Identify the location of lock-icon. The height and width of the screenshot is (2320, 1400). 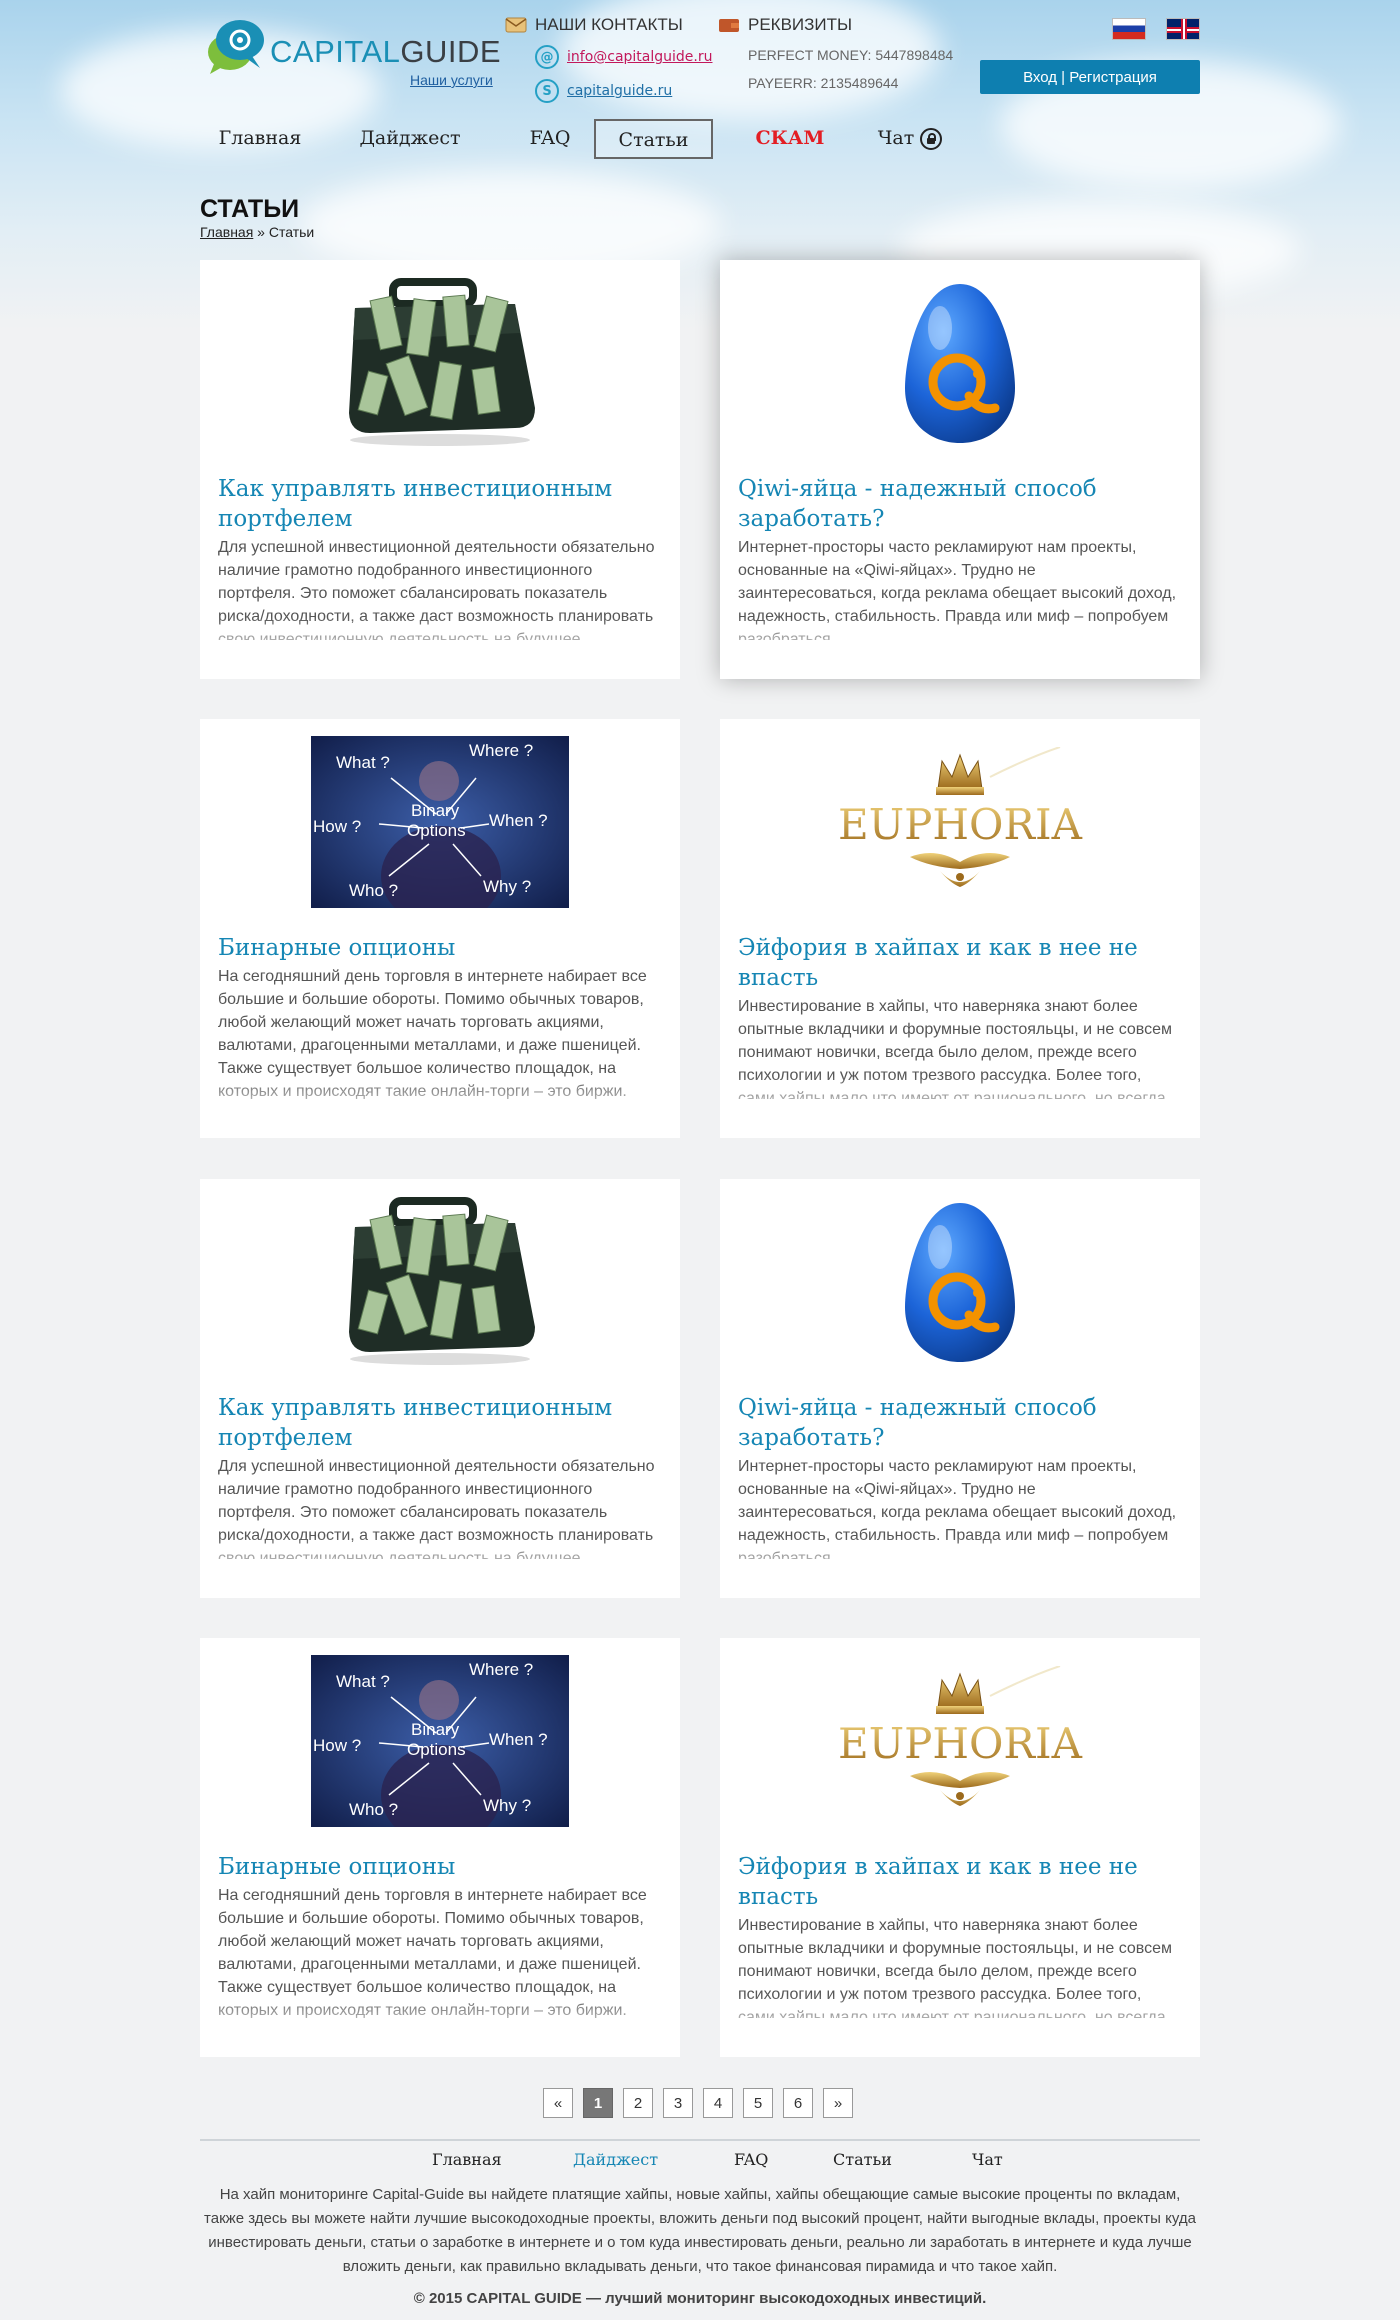
(931, 139).